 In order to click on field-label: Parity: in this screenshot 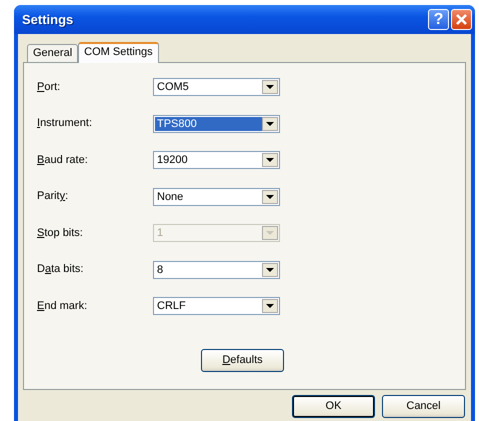, I will do `click(53, 196)`.